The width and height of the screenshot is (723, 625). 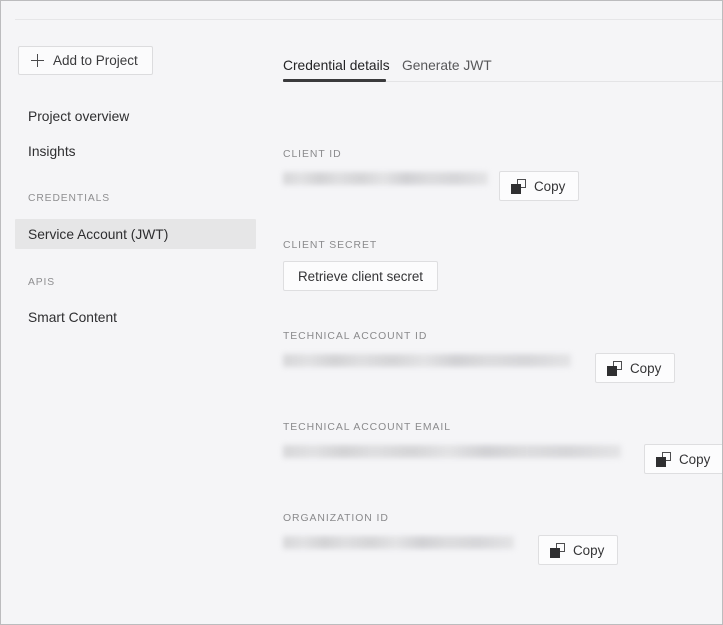 What do you see at coordinates (52, 151) in the screenshot?
I see `sidebar-item-label: Insights` at bounding box center [52, 151].